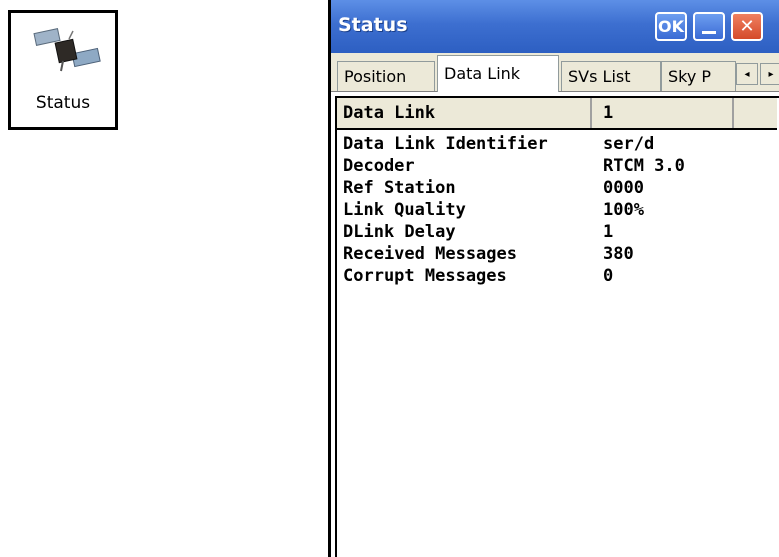  Describe the element at coordinates (557, 209) in the screenshot. I see `table-row: Link Quality 100%` at that location.